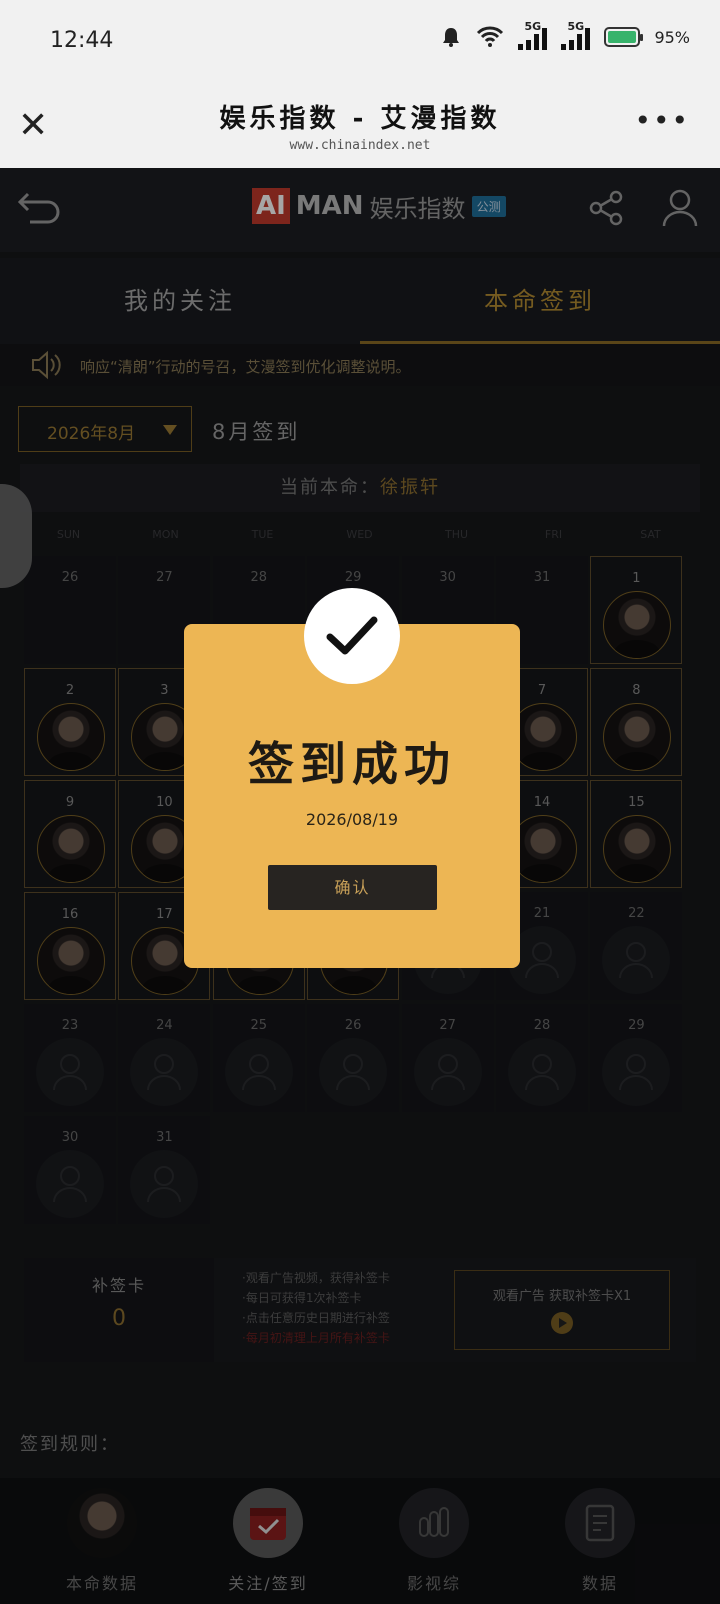 The image size is (720, 1604). I want to click on status-time: 12:44, so click(82, 40).